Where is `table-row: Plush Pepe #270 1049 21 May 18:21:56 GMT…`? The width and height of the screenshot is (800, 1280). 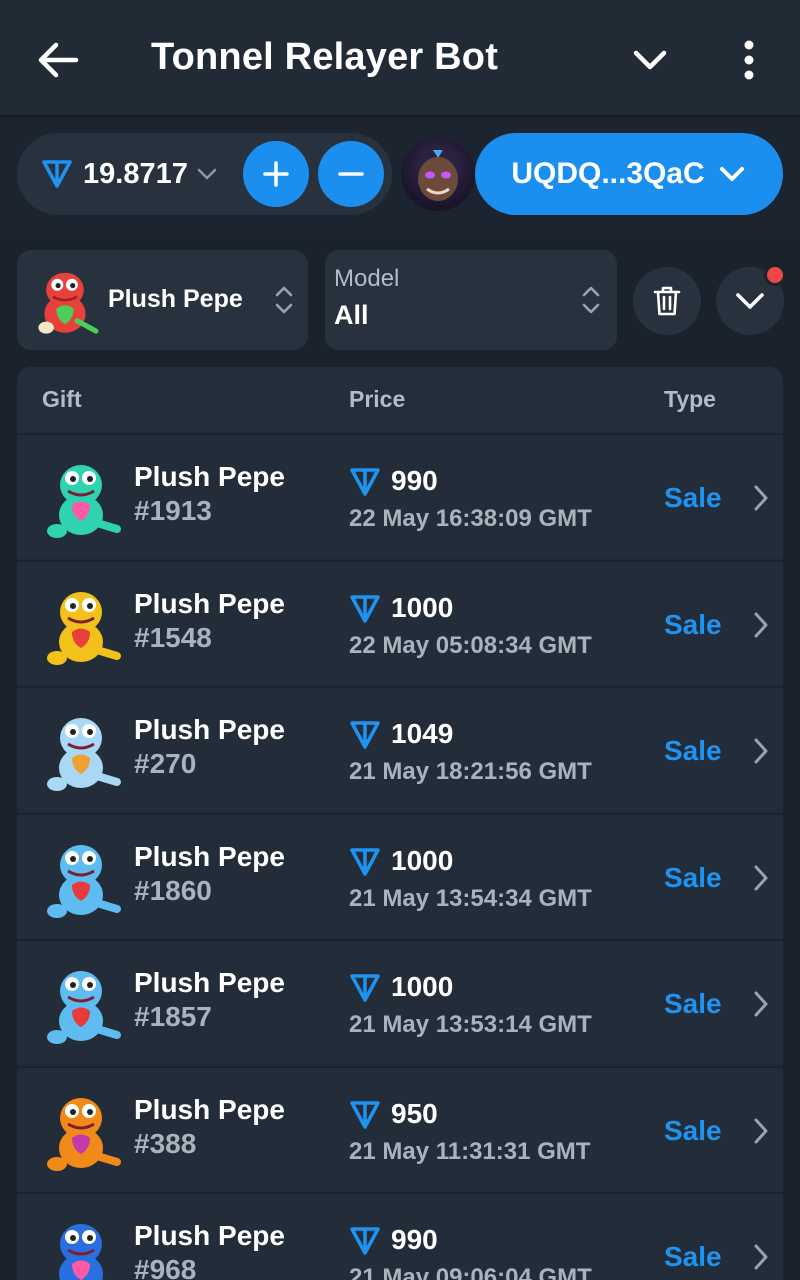
table-row: Plush Pepe #270 1049 21 May 18:21:56 GMT… is located at coordinates (400, 748).